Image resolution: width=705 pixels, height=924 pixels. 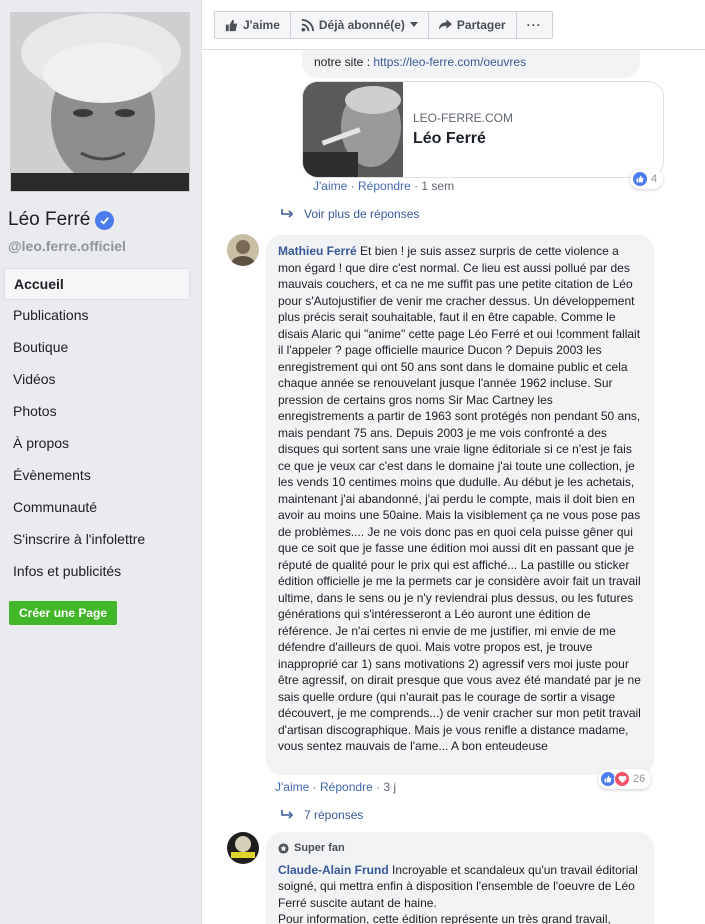 I want to click on comment-2-reply-link: Répondre, so click(x=346, y=787).